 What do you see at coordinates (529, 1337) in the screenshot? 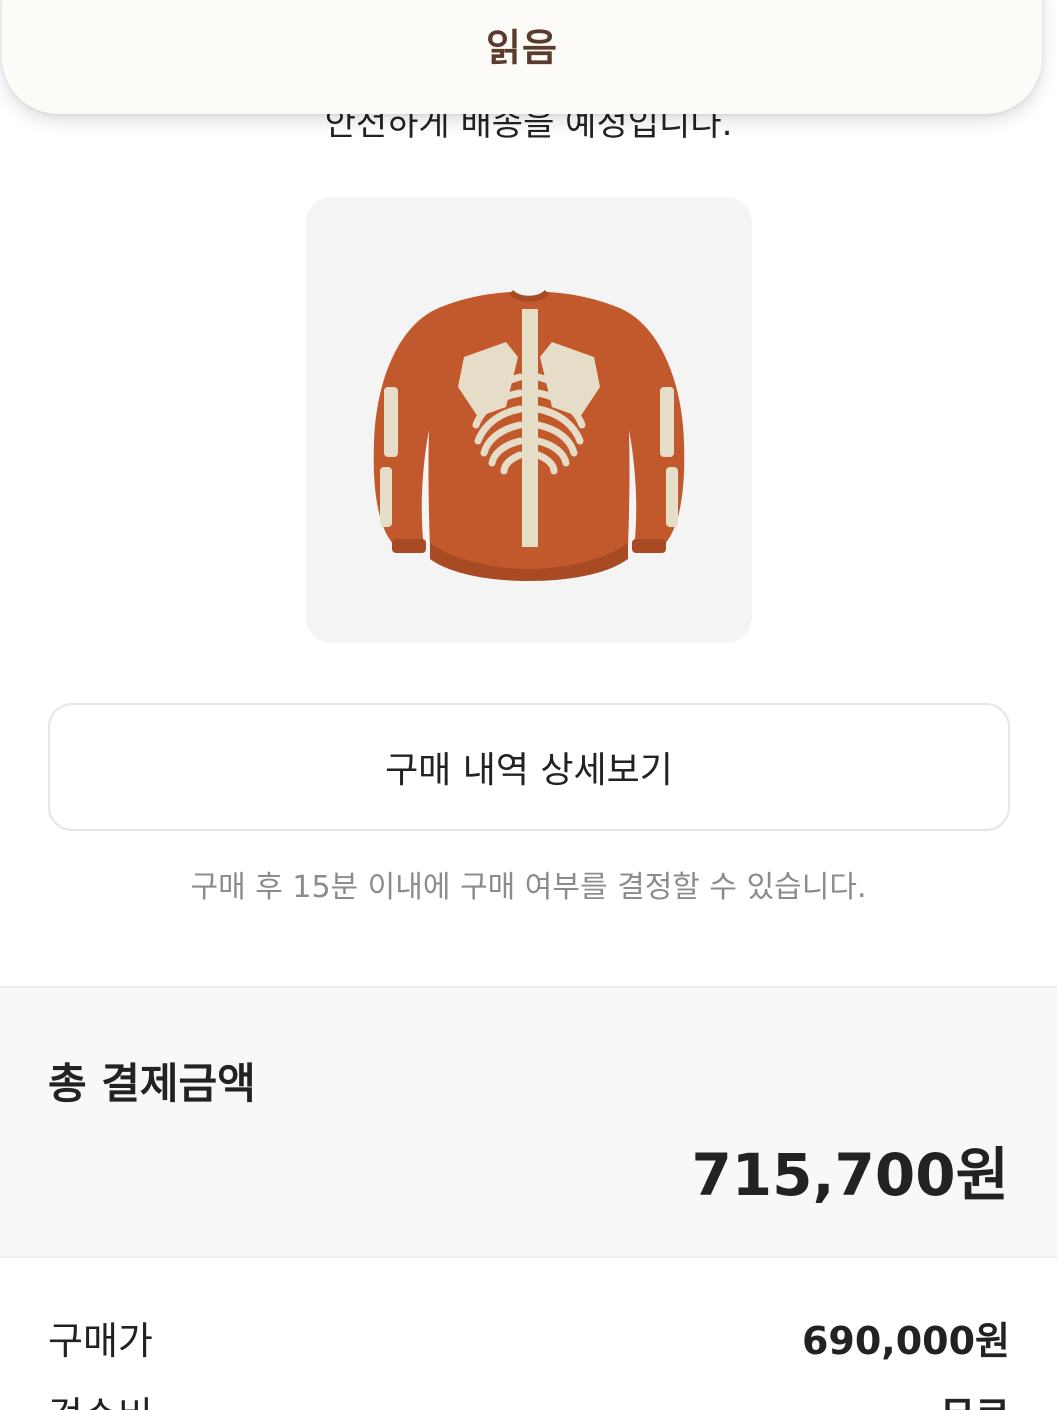
I see `price-row: 구매가 690,000원` at bounding box center [529, 1337].